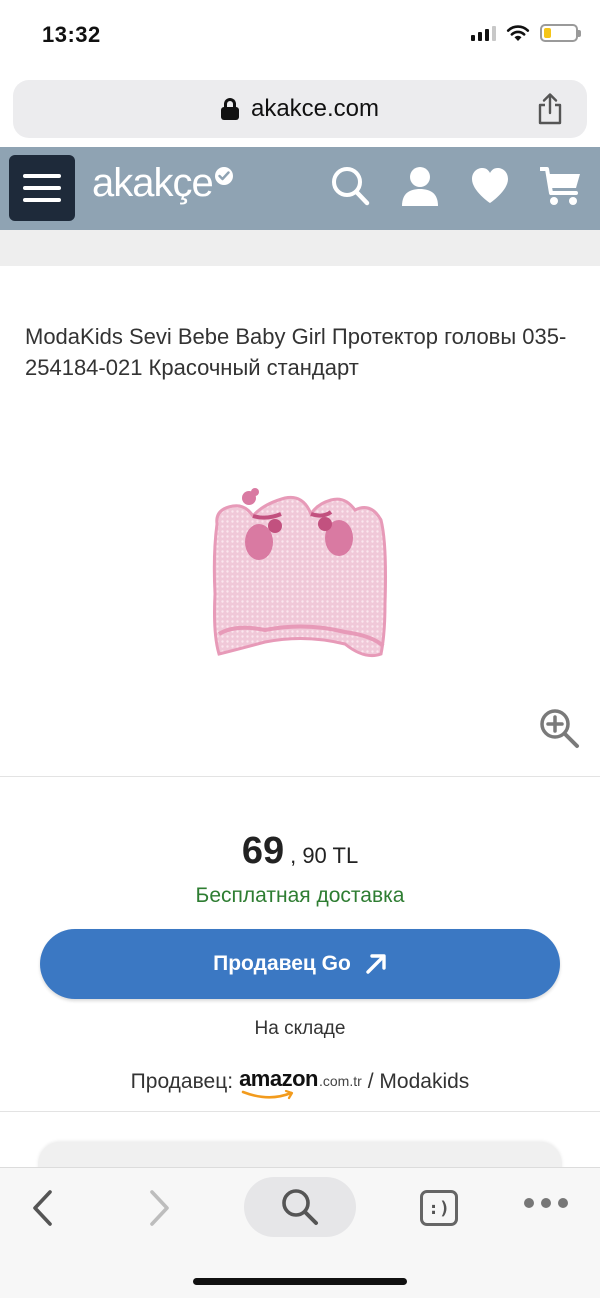  I want to click on product-image, so click(301, 574).